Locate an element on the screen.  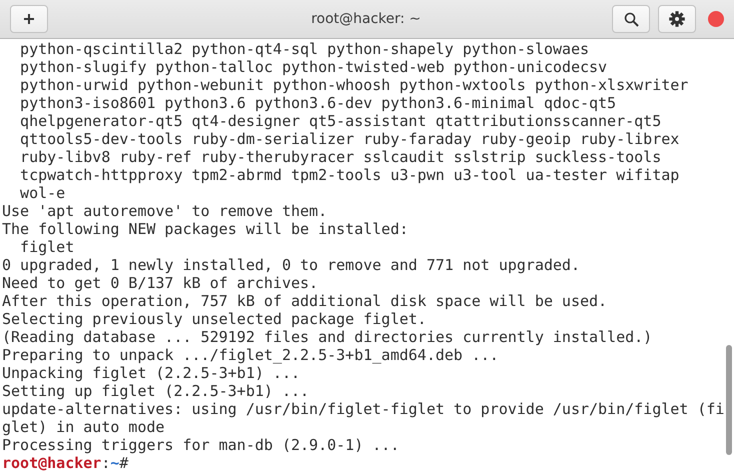
terminal-line: qttools5-dev-tools ruby-dm-serializer ruby-faraday ruby-geoip ruby-librex is located at coordinates (349, 139).